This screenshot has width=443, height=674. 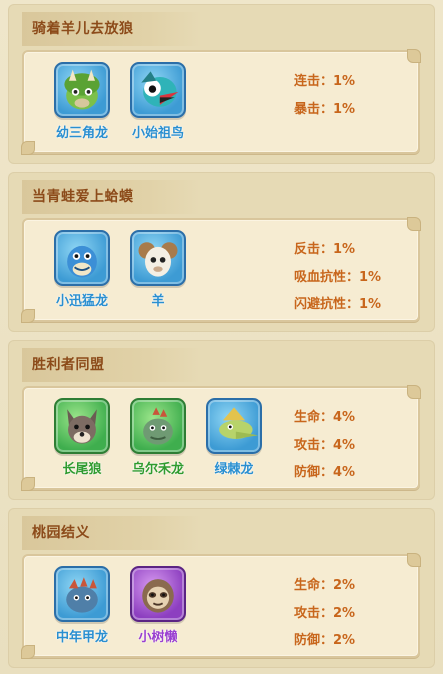 I want to click on combo-card: 小迅猛龙 羊 反击：1% 吸血抗性：1% 闪避抗性：1%, so click(x=221, y=270).